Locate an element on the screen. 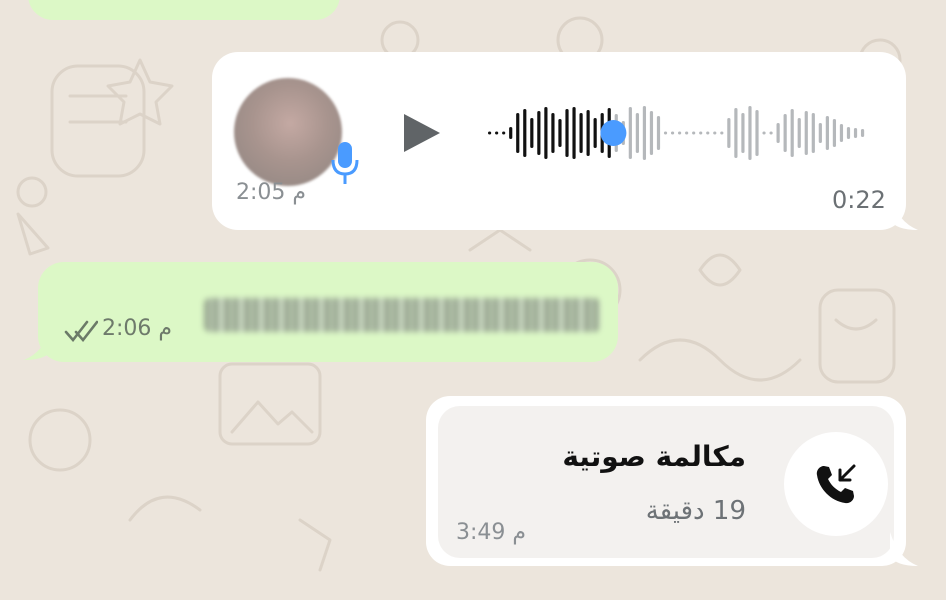 The height and width of the screenshot is (600, 946). audio-waveform is located at coordinates (679, 133).